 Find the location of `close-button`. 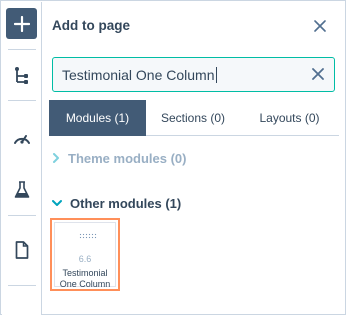

close-button is located at coordinates (320, 26).